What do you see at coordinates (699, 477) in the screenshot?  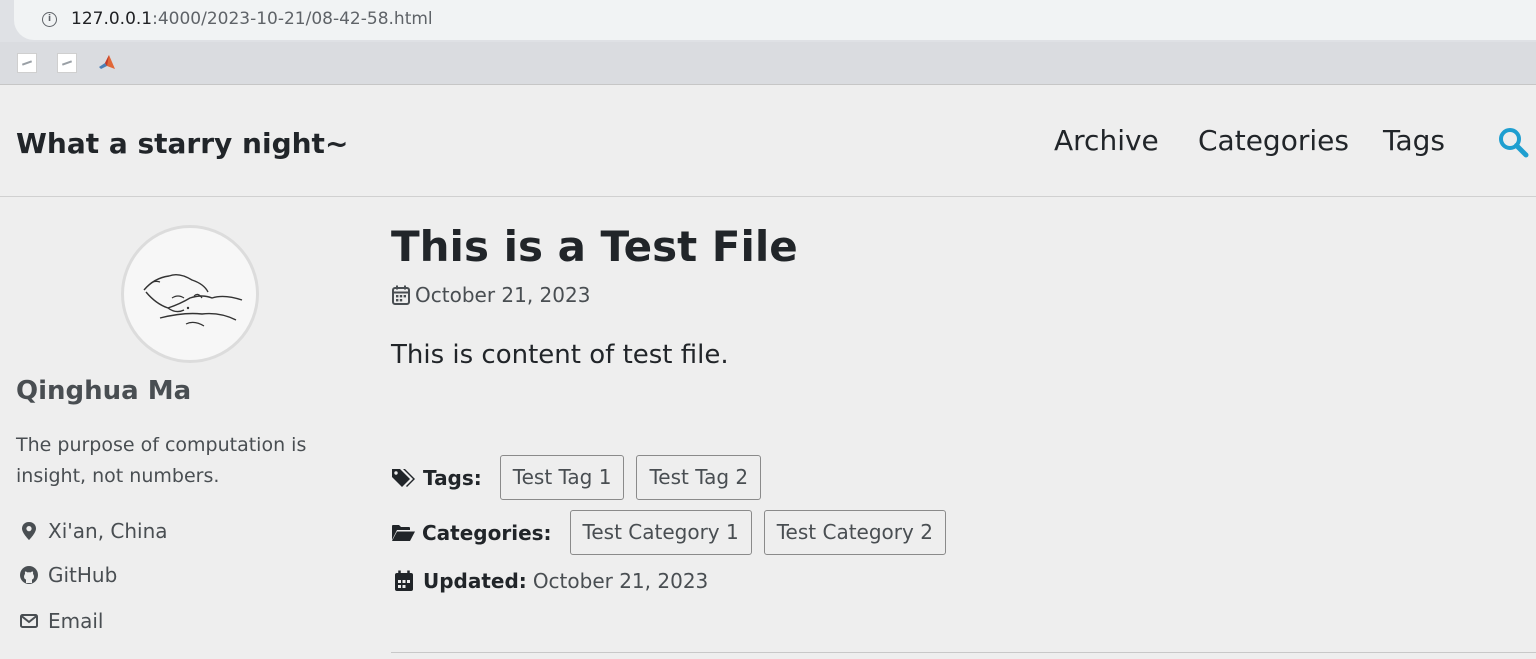 I see `tag-chip: Test Tag 2` at bounding box center [699, 477].